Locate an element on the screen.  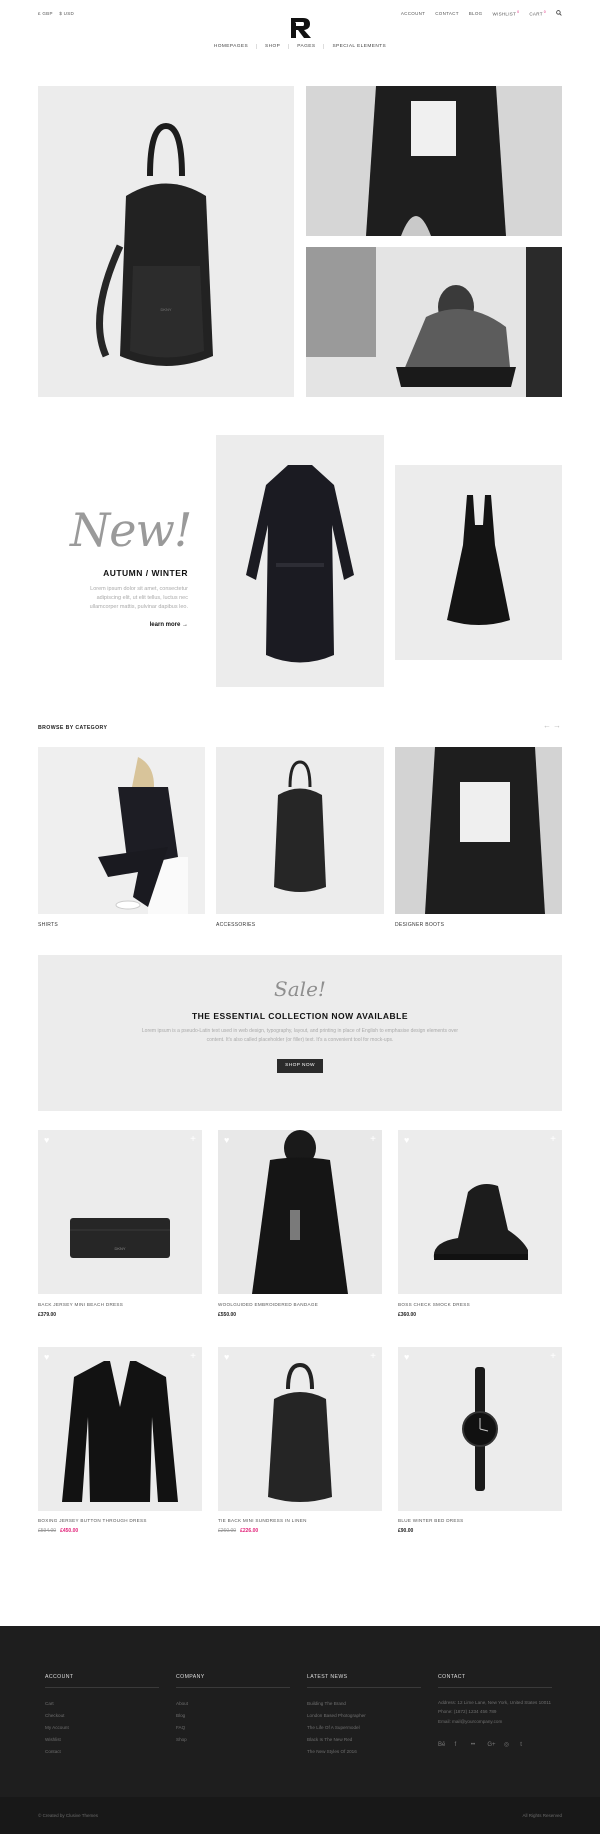
product-price-value: £450.00 is located at coordinates (69, 1531).